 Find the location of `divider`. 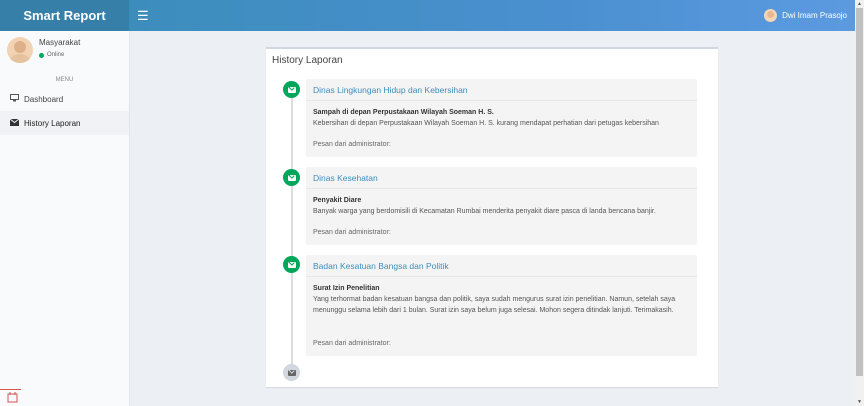

divider is located at coordinates (10, 389).